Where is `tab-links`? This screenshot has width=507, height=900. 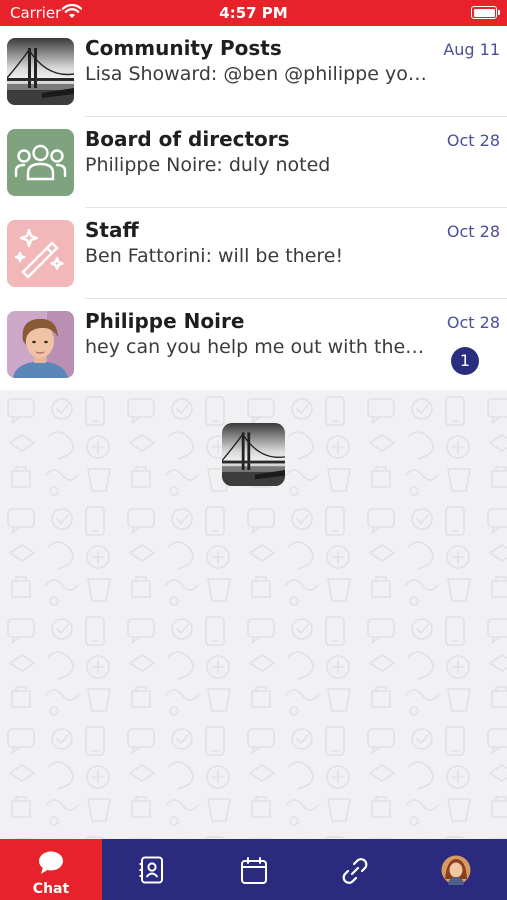
tab-links is located at coordinates (355, 869).